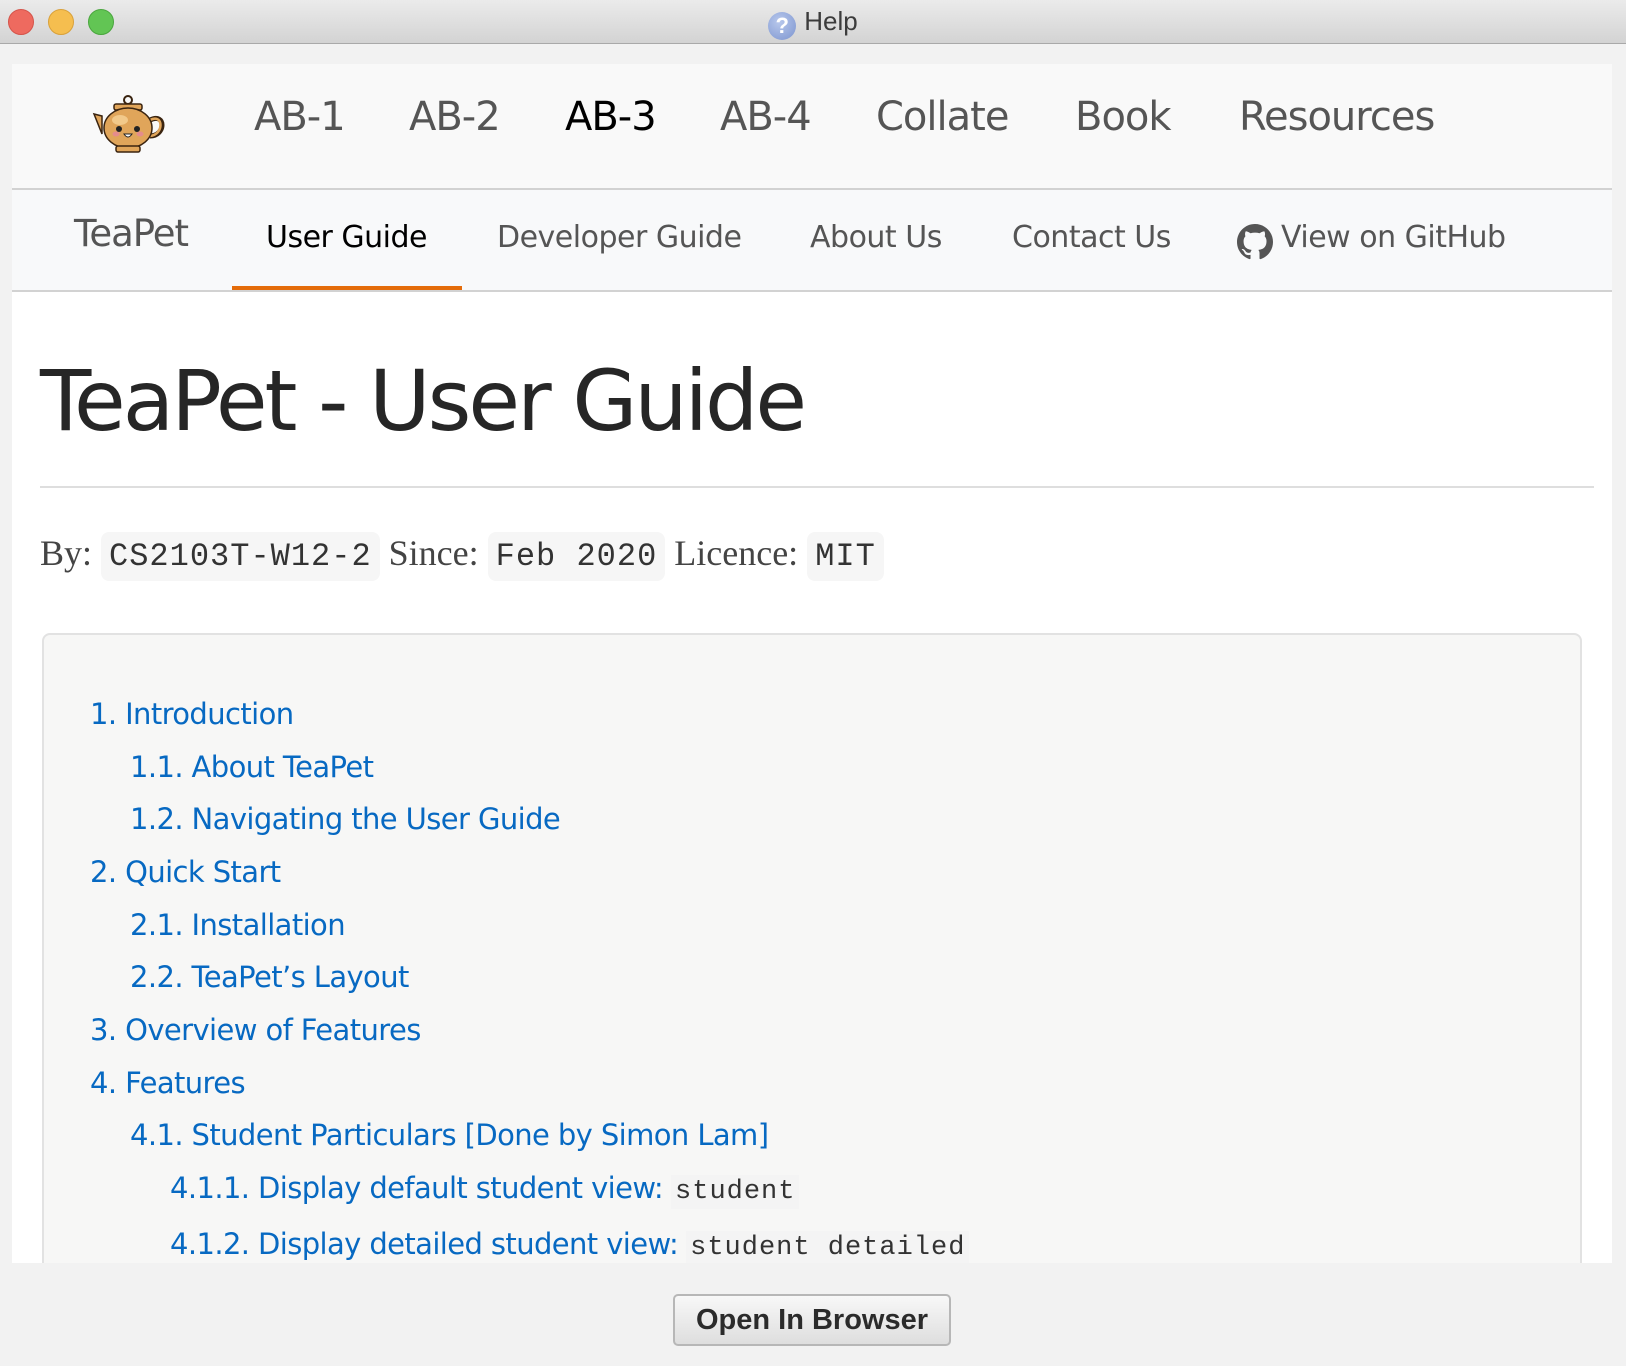  I want to click on since-label: Since:, so click(433, 553).